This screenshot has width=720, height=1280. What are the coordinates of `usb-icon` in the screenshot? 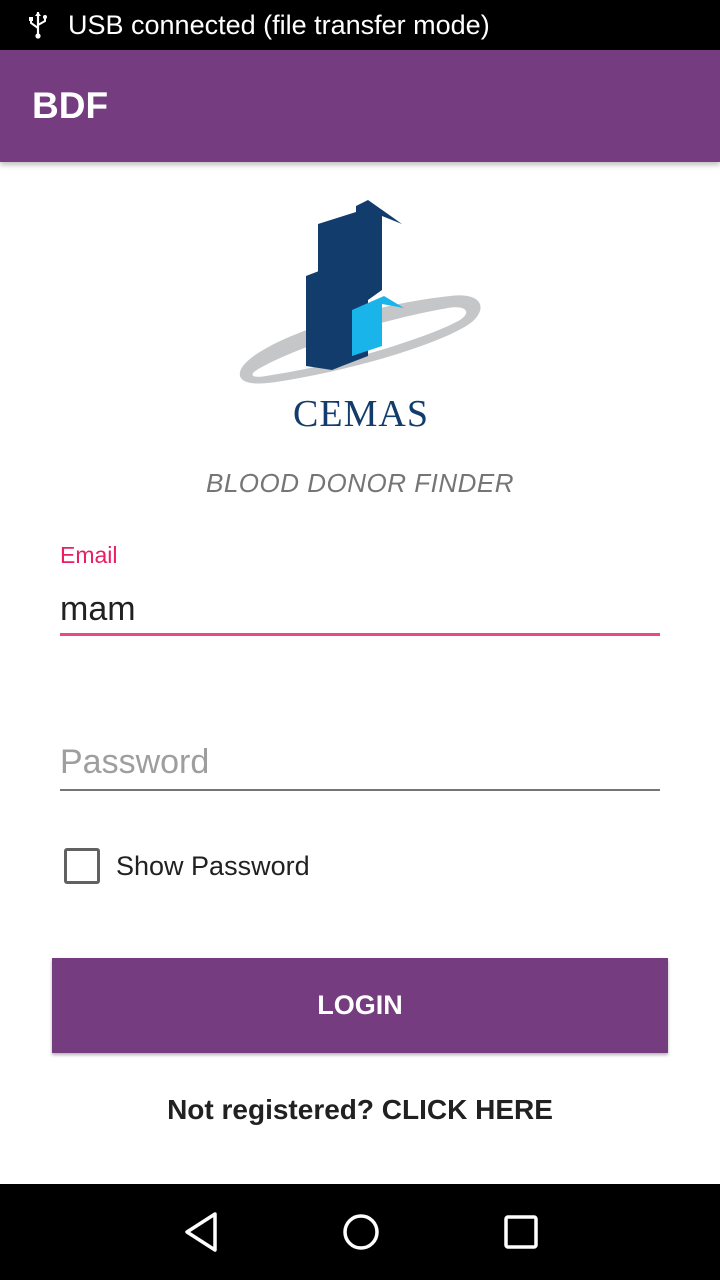 It's located at (38, 25).